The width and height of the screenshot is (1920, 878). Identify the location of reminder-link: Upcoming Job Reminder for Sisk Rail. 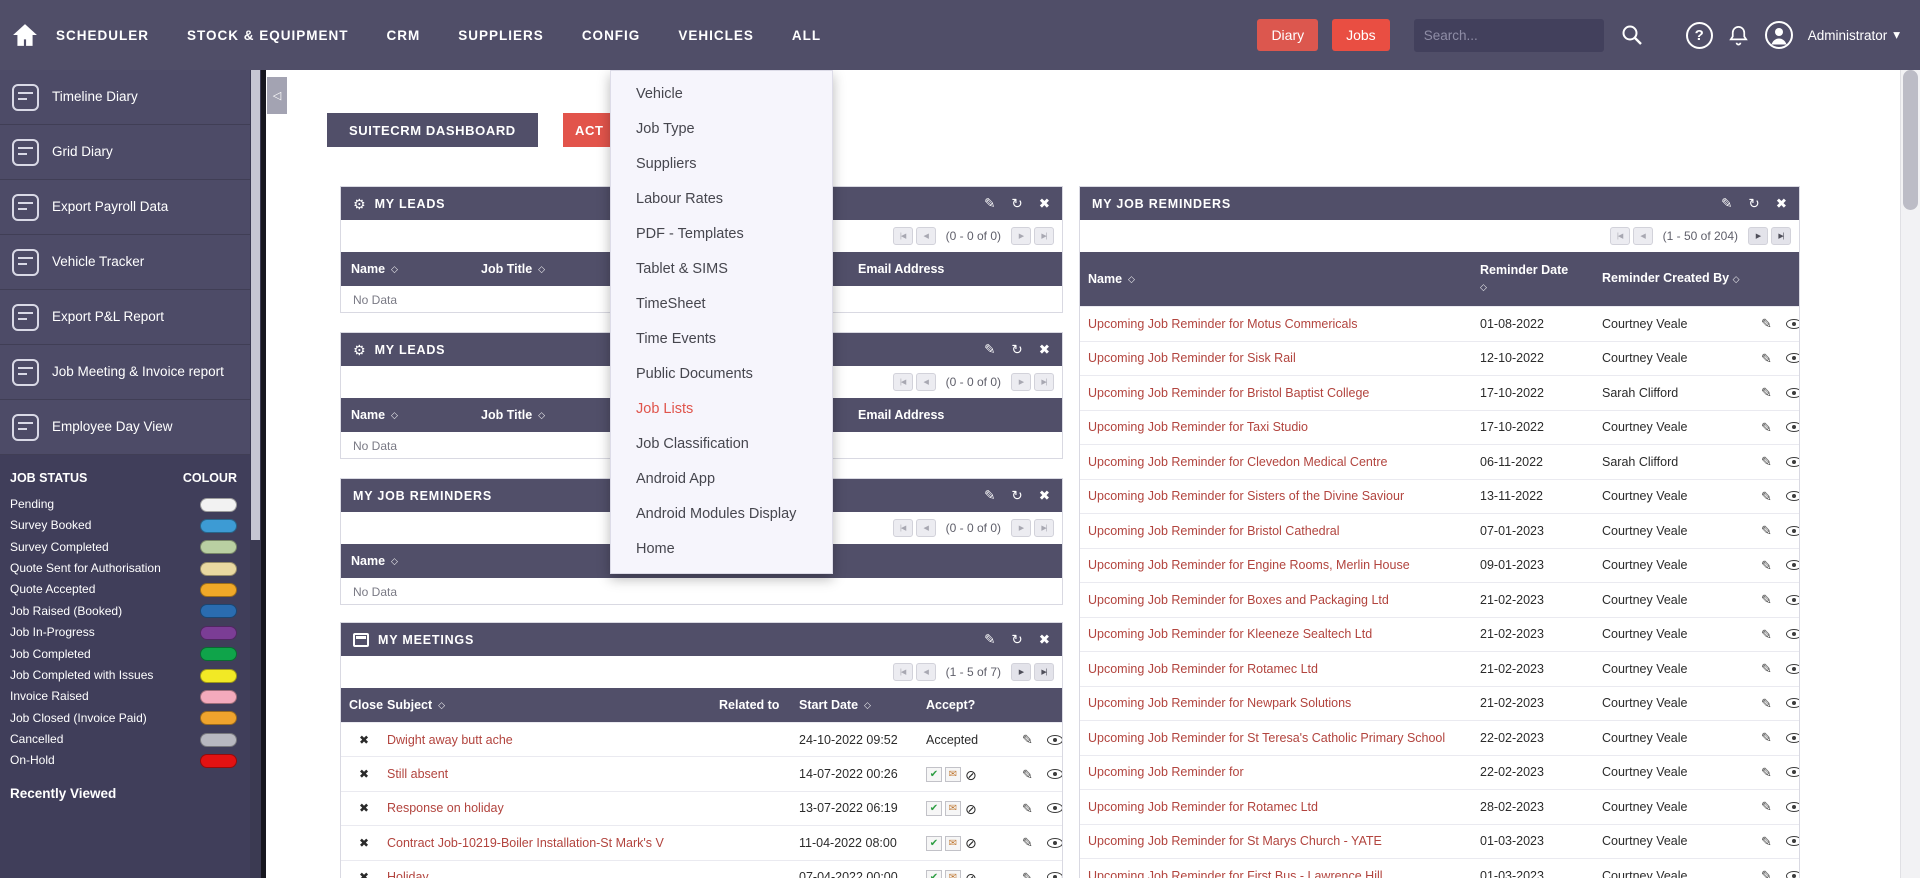
(1284, 358).